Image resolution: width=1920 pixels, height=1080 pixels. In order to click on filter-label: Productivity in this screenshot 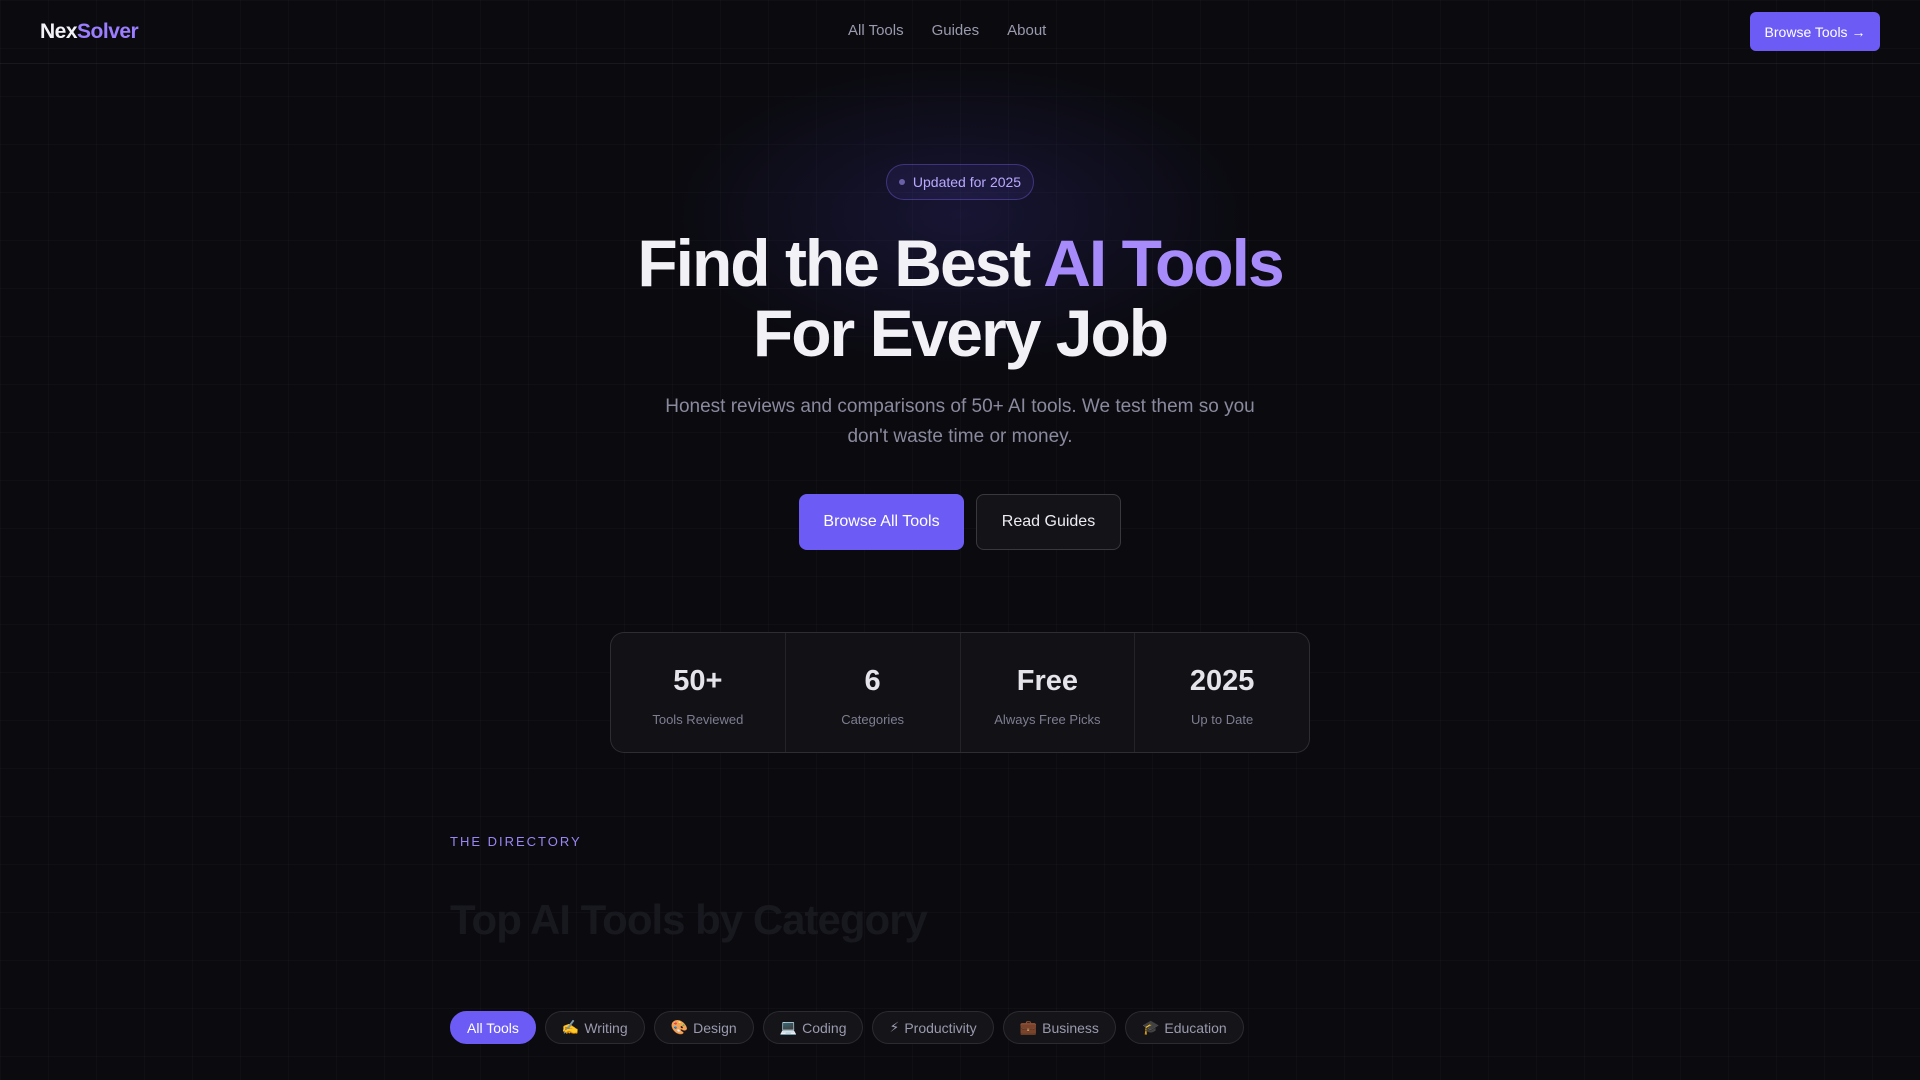, I will do `click(940, 1027)`.